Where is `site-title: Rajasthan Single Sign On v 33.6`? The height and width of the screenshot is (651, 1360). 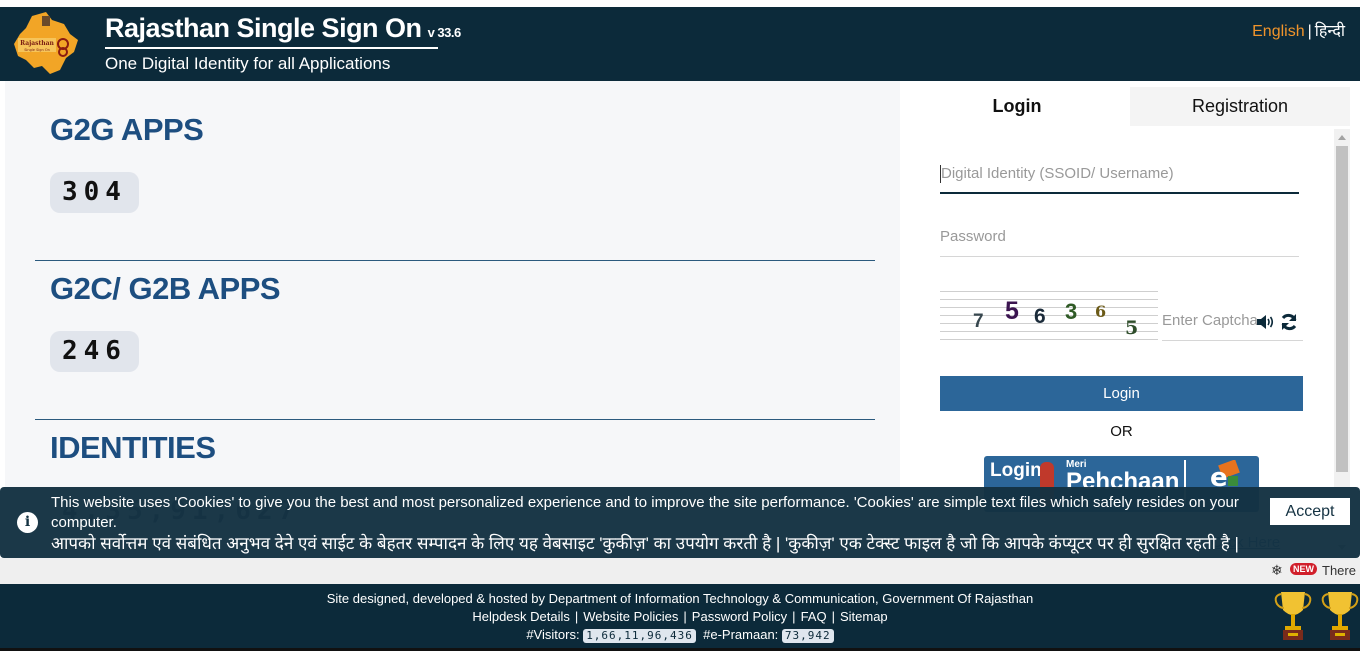 site-title: Rajasthan Single Sign On v 33.6 is located at coordinates (283, 28).